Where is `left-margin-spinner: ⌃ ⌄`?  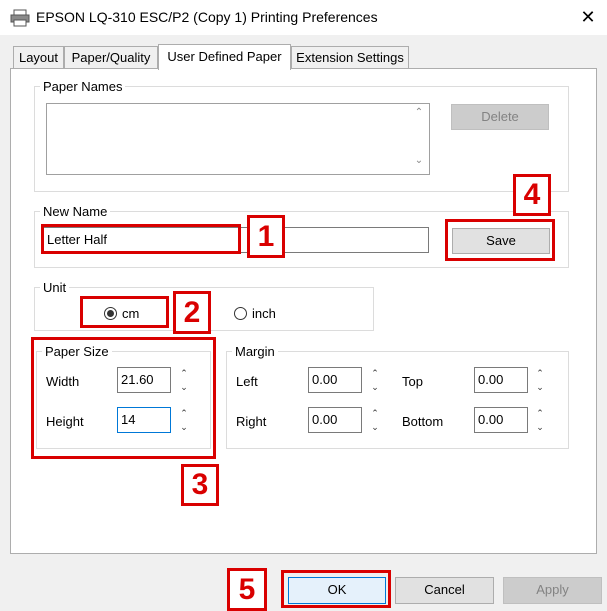
left-margin-spinner: ⌃ ⌄ is located at coordinates (375, 380).